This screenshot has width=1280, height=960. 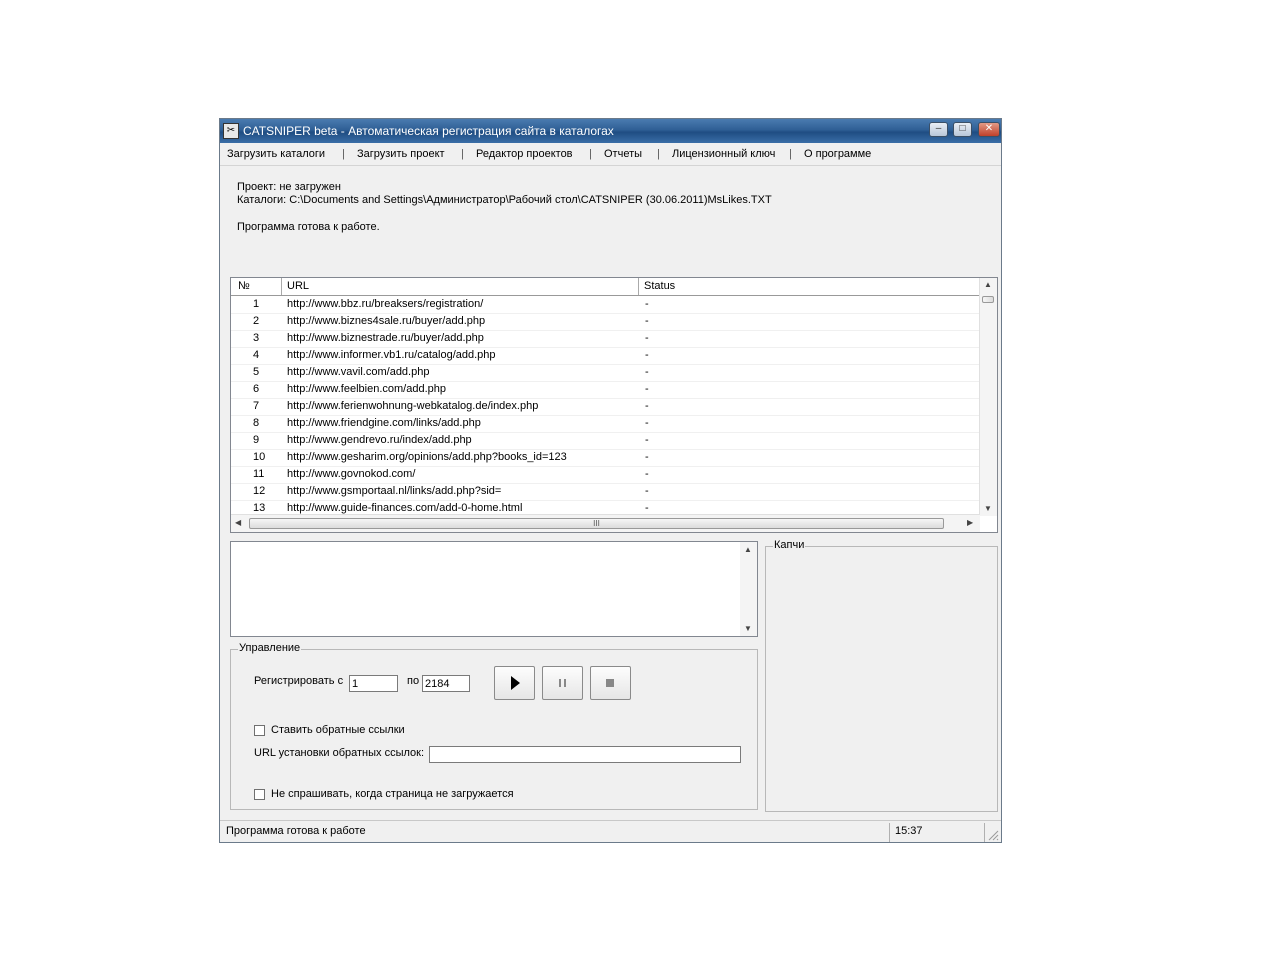 What do you see at coordinates (259, 794) in the screenshot?
I see `no-ask-checkbox` at bounding box center [259, 794].